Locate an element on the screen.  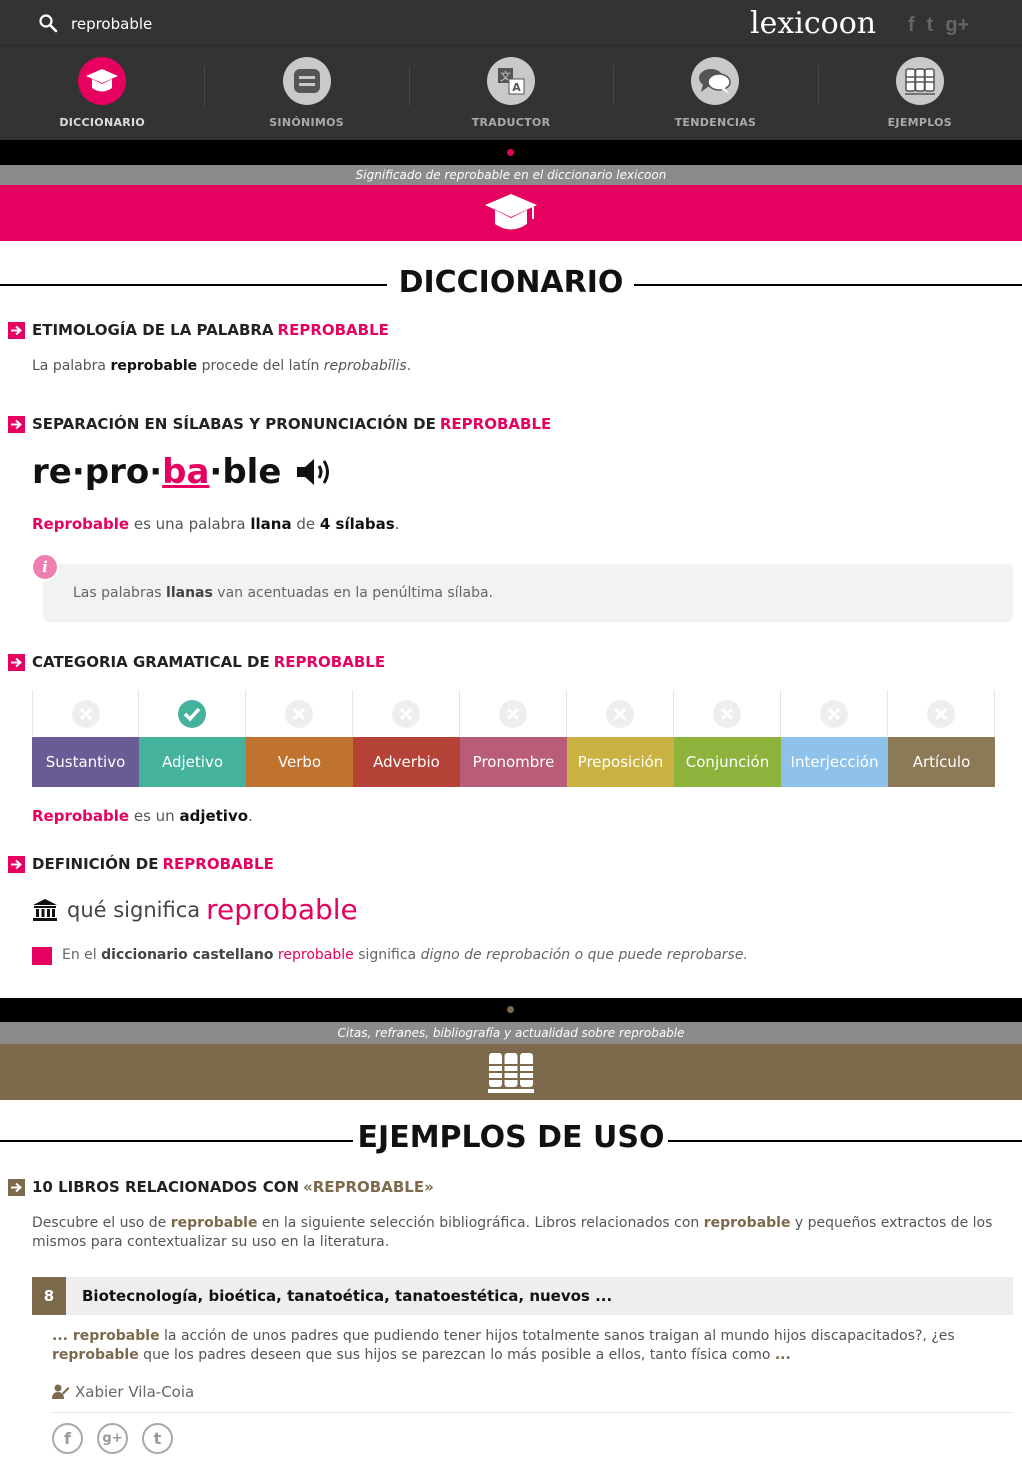
google-plus-share-icon: g+ is located at coordinates (112, 1438).